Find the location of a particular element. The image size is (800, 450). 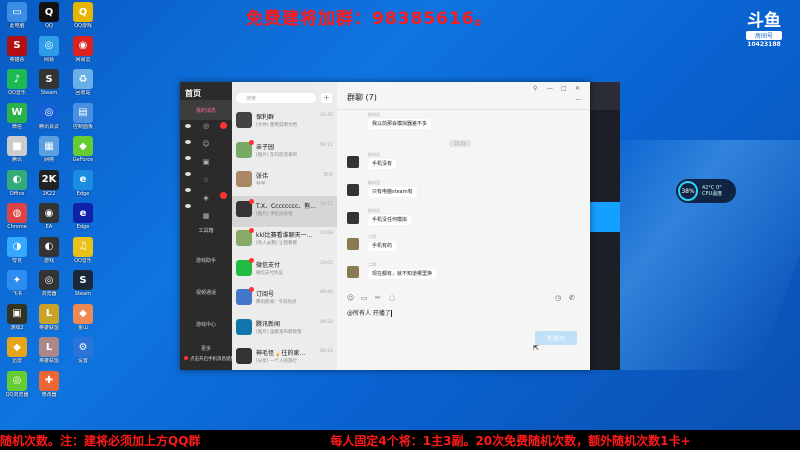

desktop-icon: ♪ QQ音乐 is located at coordinates (17, 82).